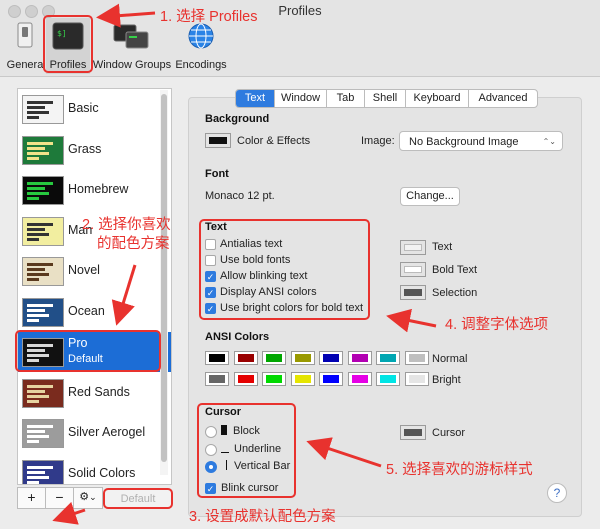 The height and width of the screenshot is (529, 600). I want to click on annotation-step2b: 的配色方案, so click(133, 244).